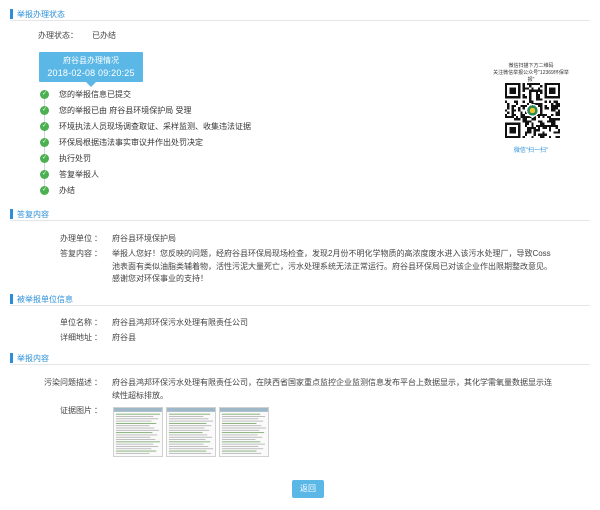 This screenshot has width=600, height=510. I want to click on reported-address-row: 详细地址 ： 府谷县, so click(83, 337).